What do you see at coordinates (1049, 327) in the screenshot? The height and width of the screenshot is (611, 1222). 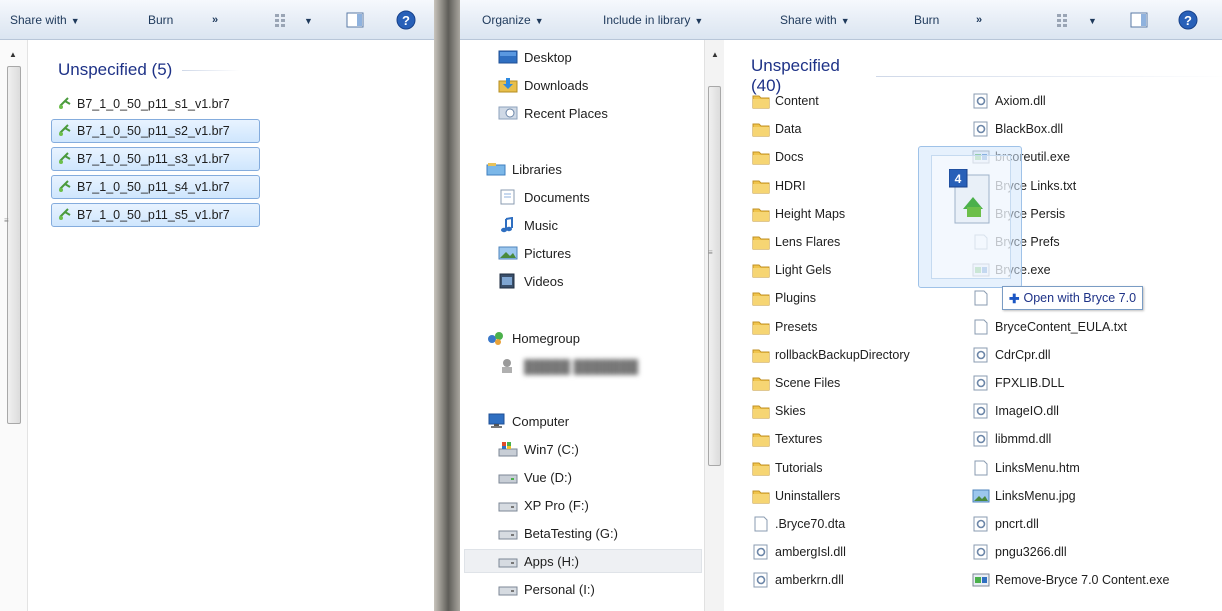 I see `file-item: BryceContent_EULA.txt` at bounding box center [1049, 327].